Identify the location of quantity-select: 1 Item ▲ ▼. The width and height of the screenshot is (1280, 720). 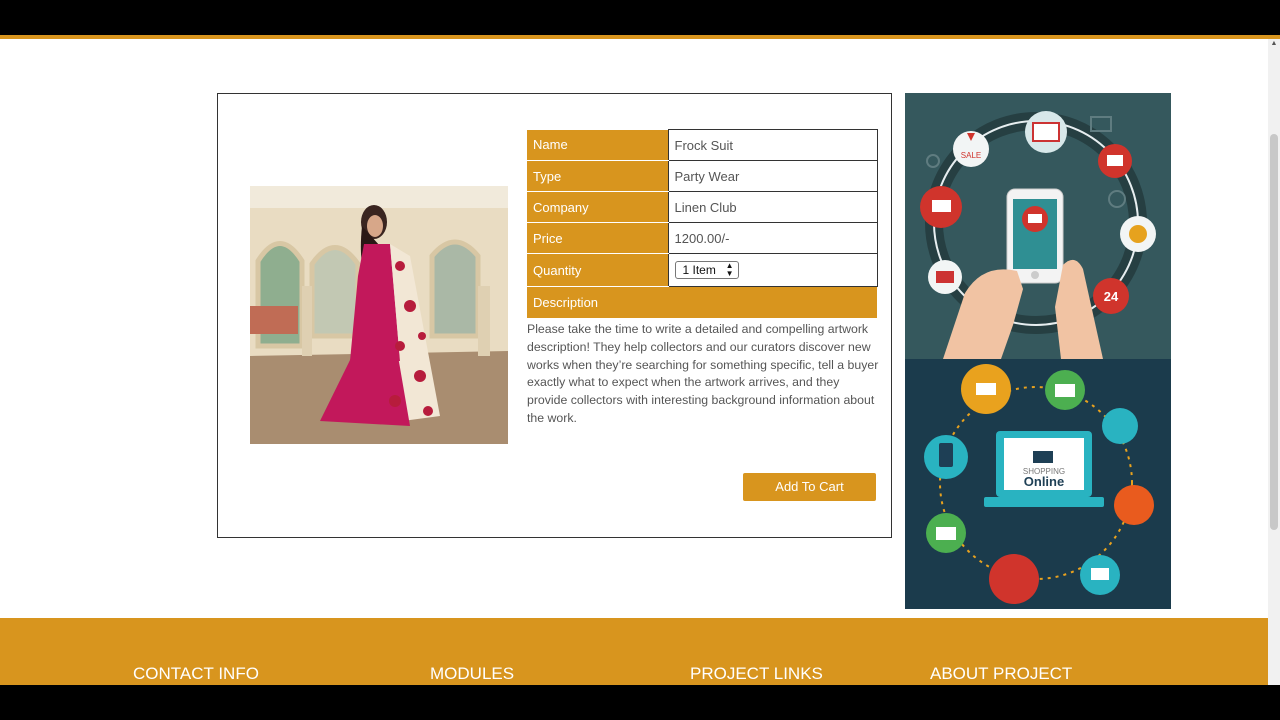
(706, 270).